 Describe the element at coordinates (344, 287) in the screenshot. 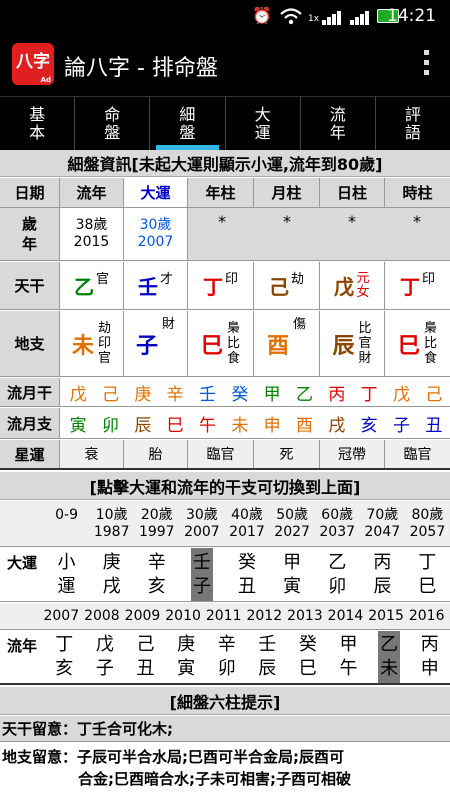

I see `stem-char: 戊` at that location.